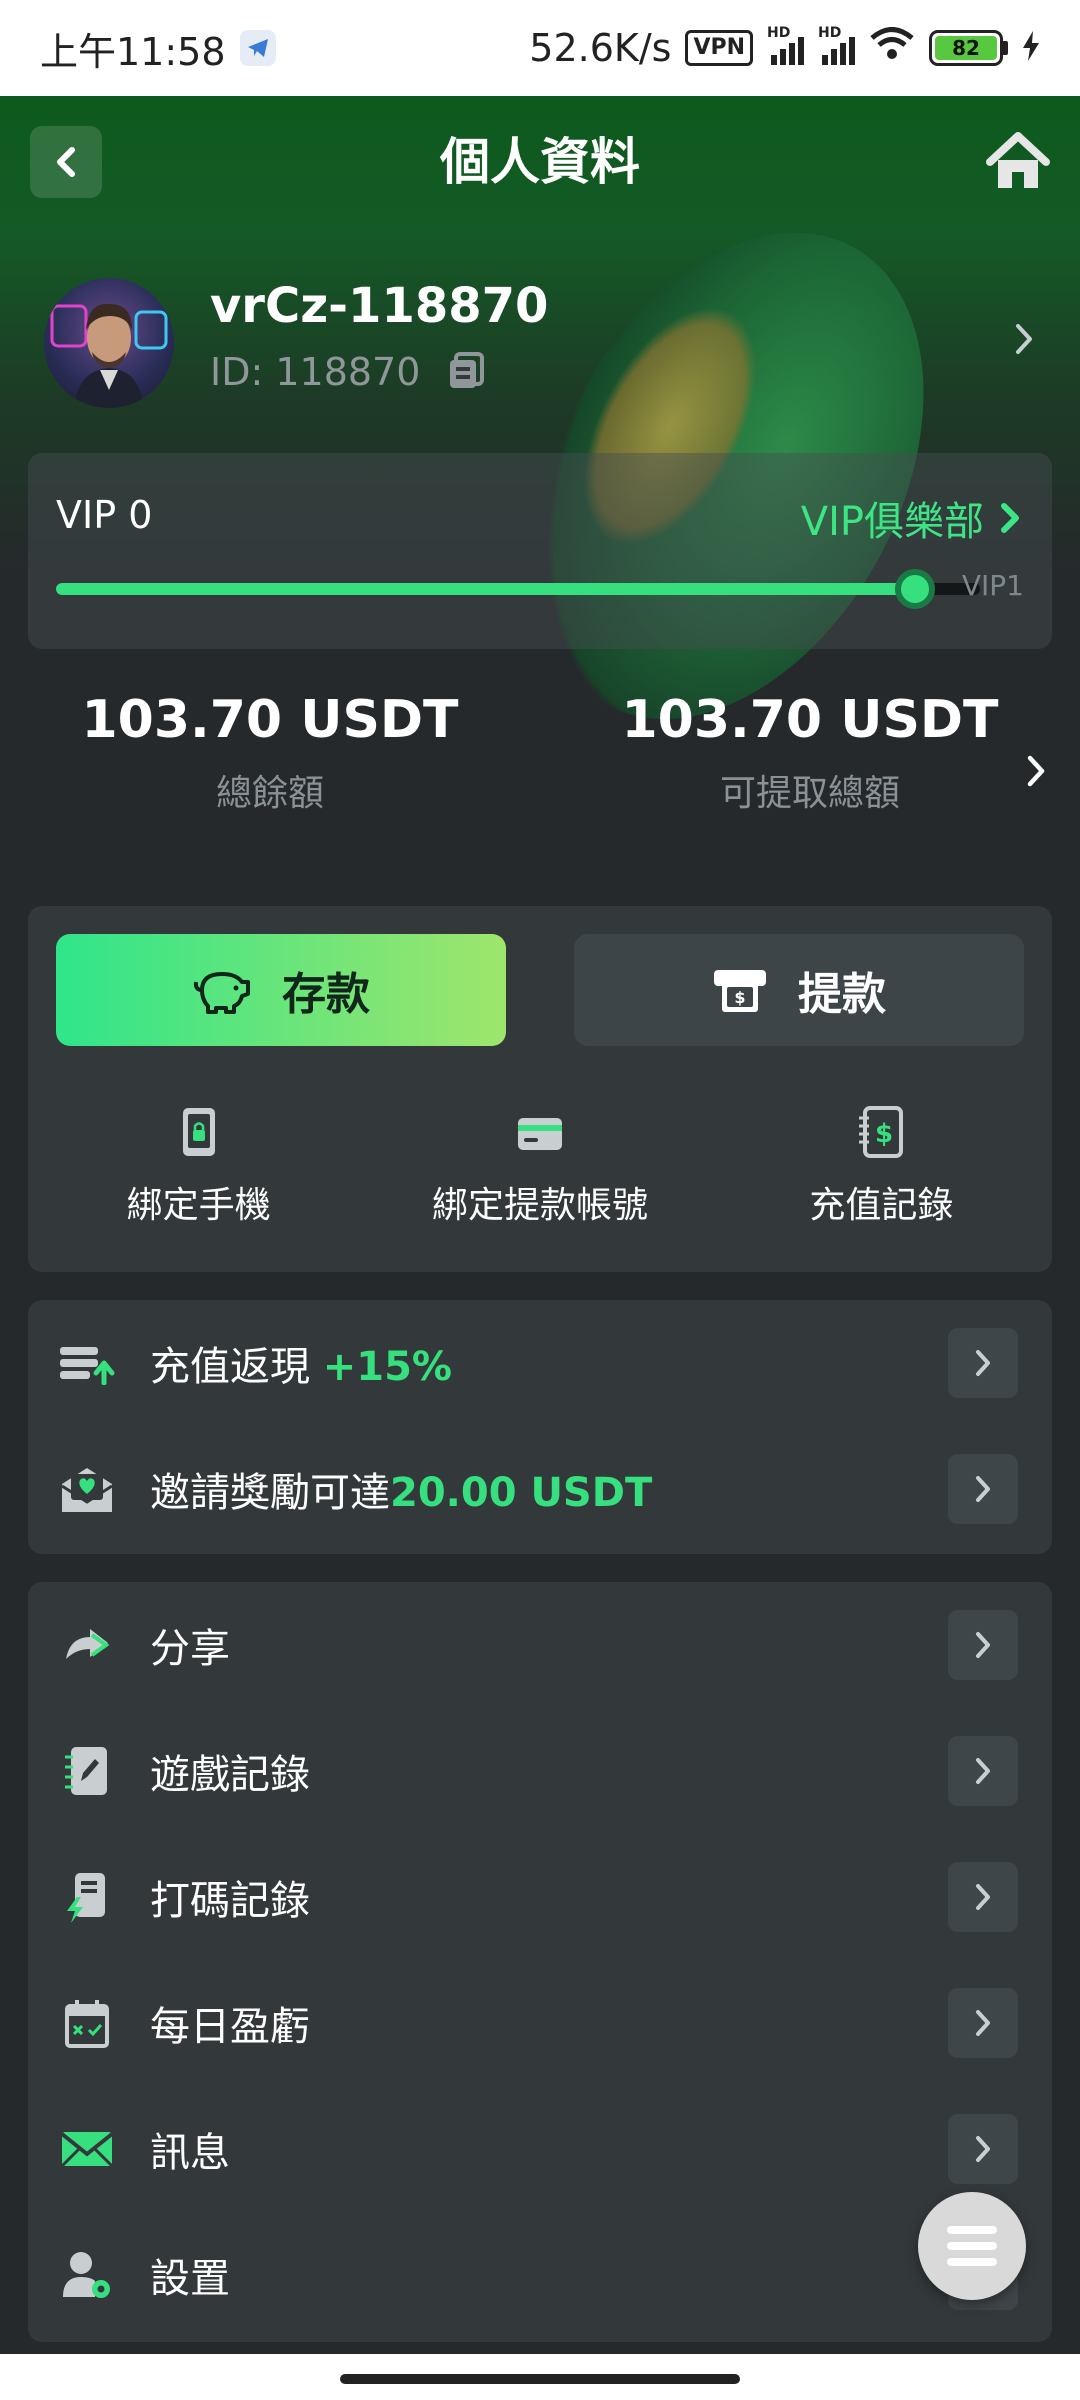 This screenshot has width=1080, height=2400. What do you see at coordinates (269, 793) in the screenshot?
I see `total-balance-label: 總餘額` at bounding box center [269, 793].